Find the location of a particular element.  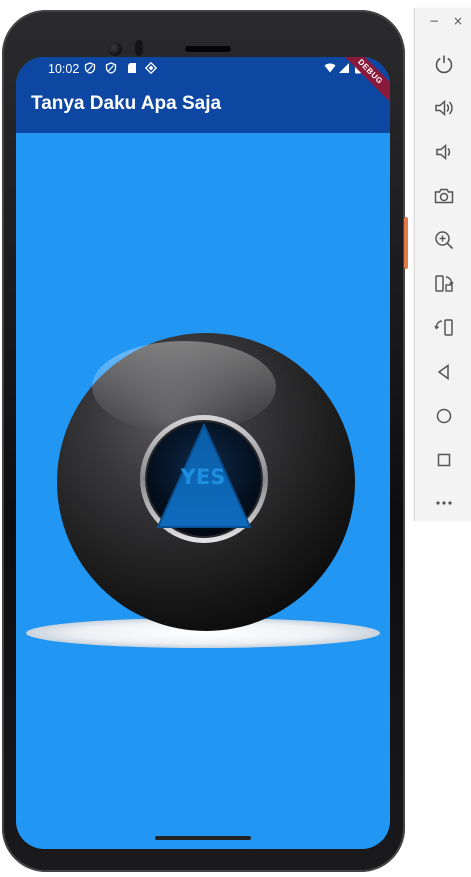

earpiece-speaker is located at coordinates (208, 49).